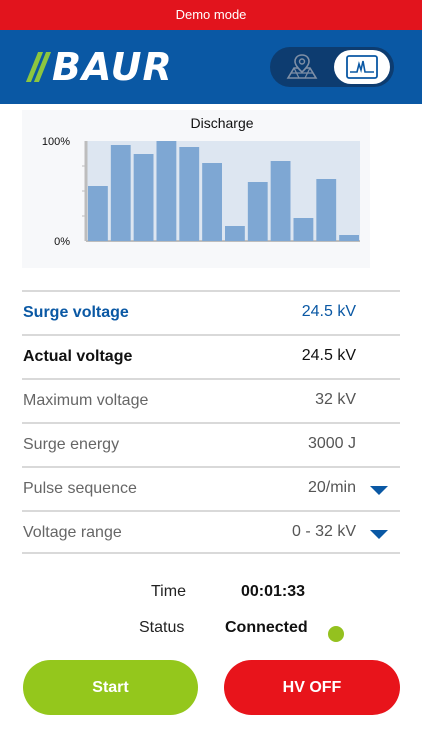  I want to click on hv-off-button: HV OFF, so click(312, 687).